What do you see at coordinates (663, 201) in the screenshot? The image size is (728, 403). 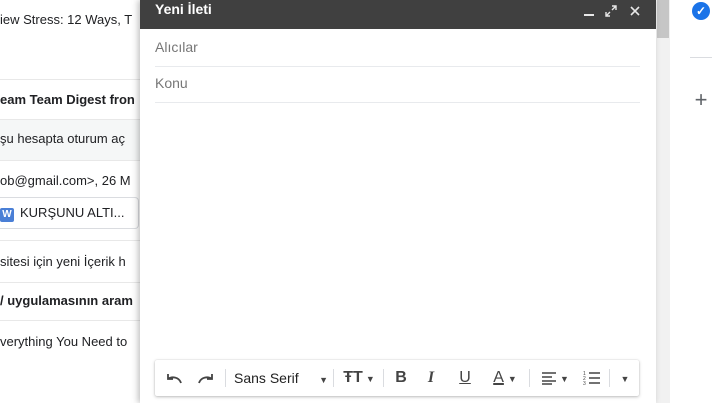 I see `scrollbar-track` at bounding box center [663, 201].